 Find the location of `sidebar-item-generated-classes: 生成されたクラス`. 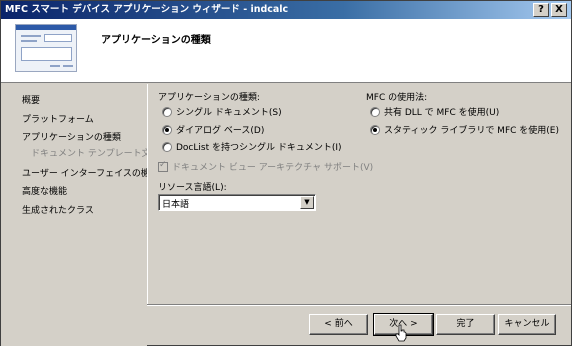

sidebar-item-generated-classes: 生成されたクラス is located at coordinates (58, 209).